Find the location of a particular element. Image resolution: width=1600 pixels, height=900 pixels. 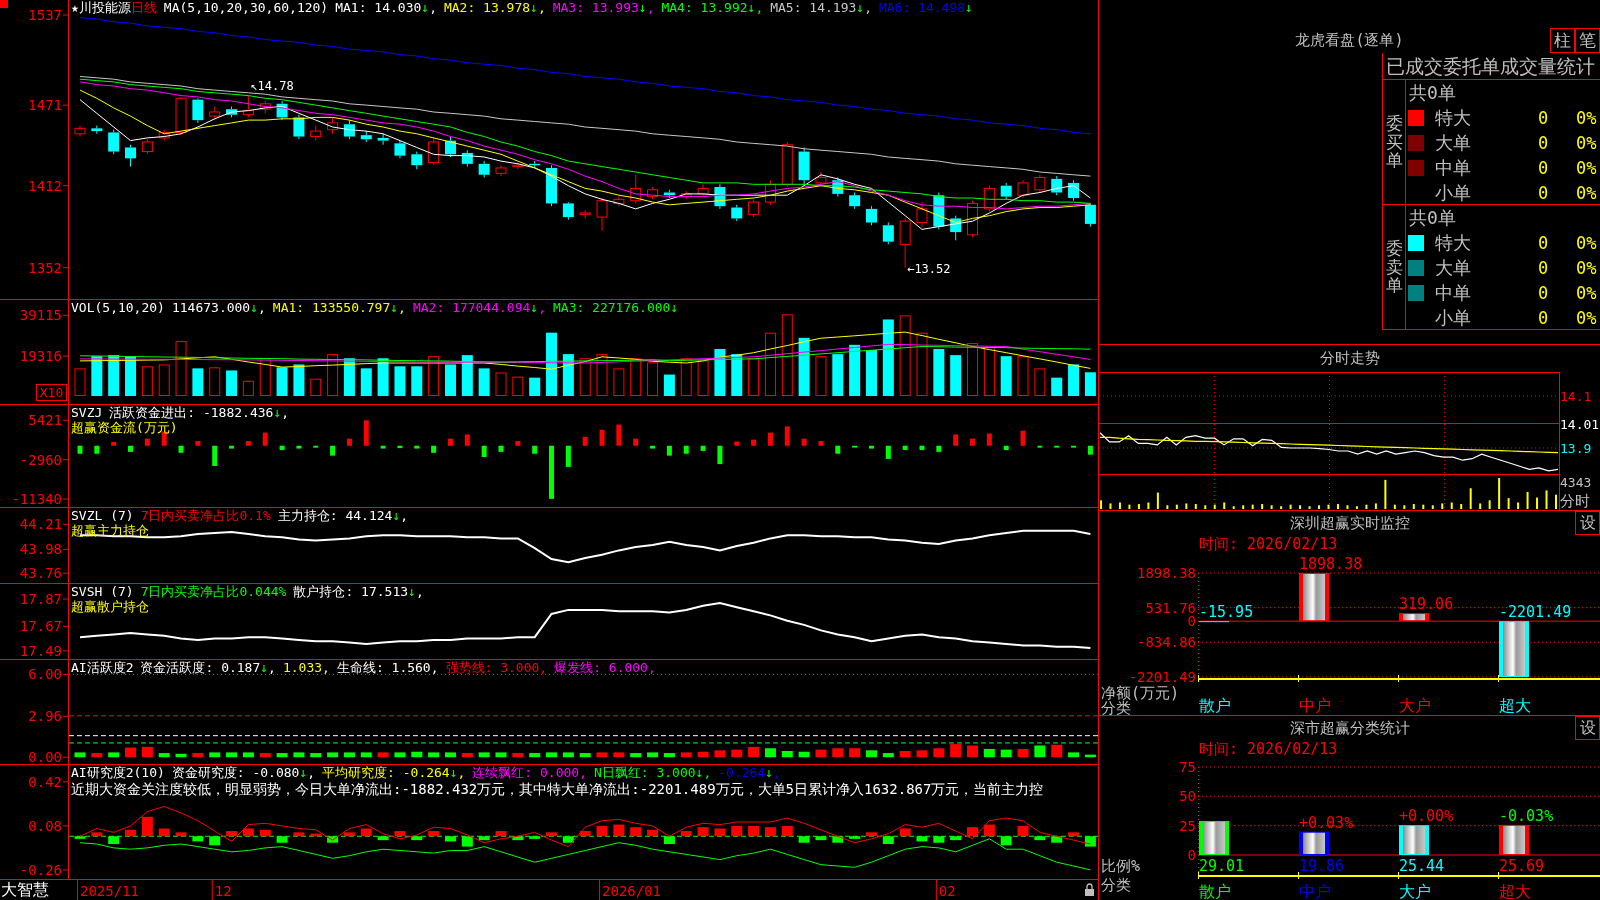

price-annotation: ↖14.78 is located at coordinates (272, 85).